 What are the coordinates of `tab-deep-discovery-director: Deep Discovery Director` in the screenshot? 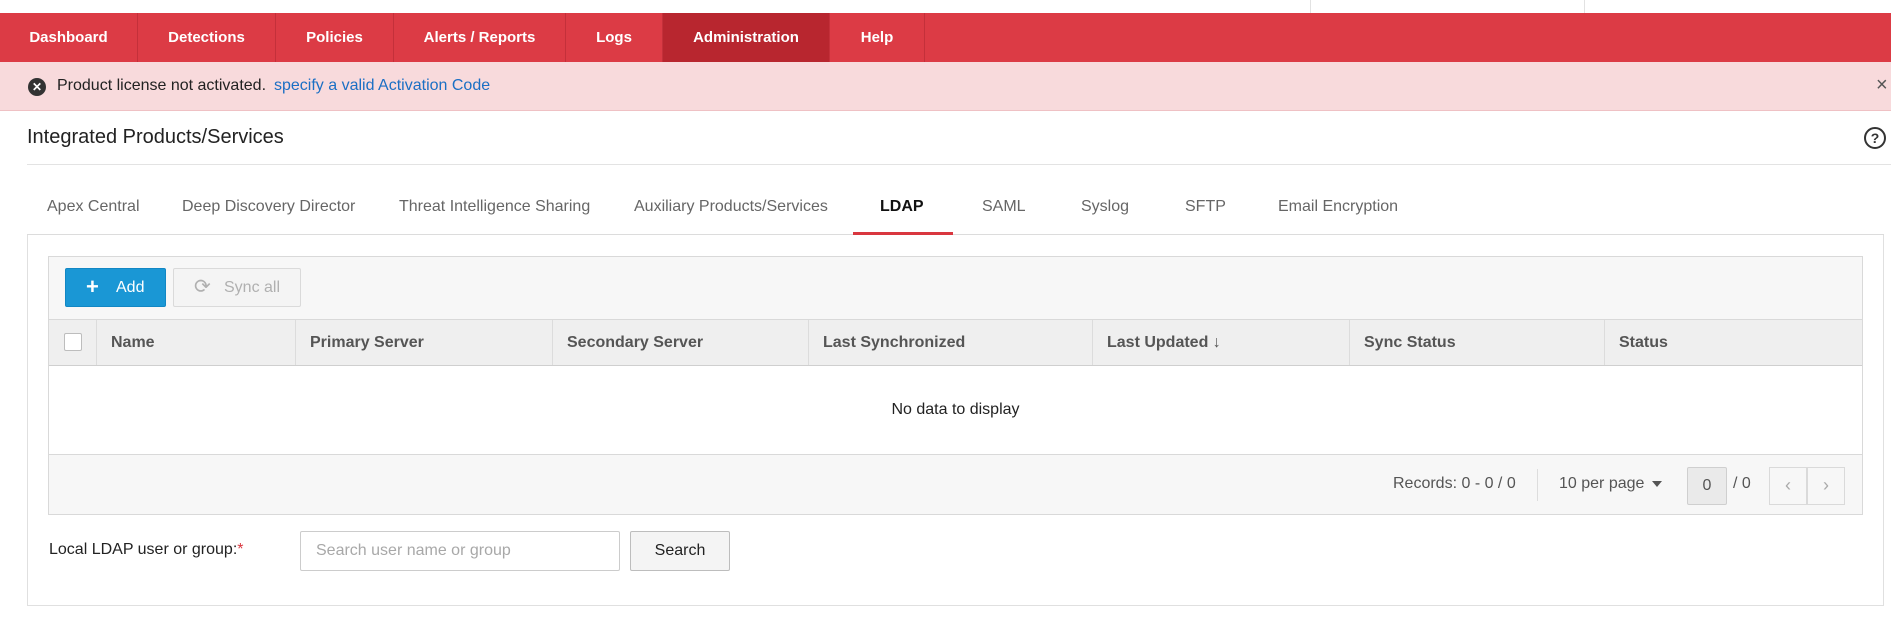 It's located at (268, 207).